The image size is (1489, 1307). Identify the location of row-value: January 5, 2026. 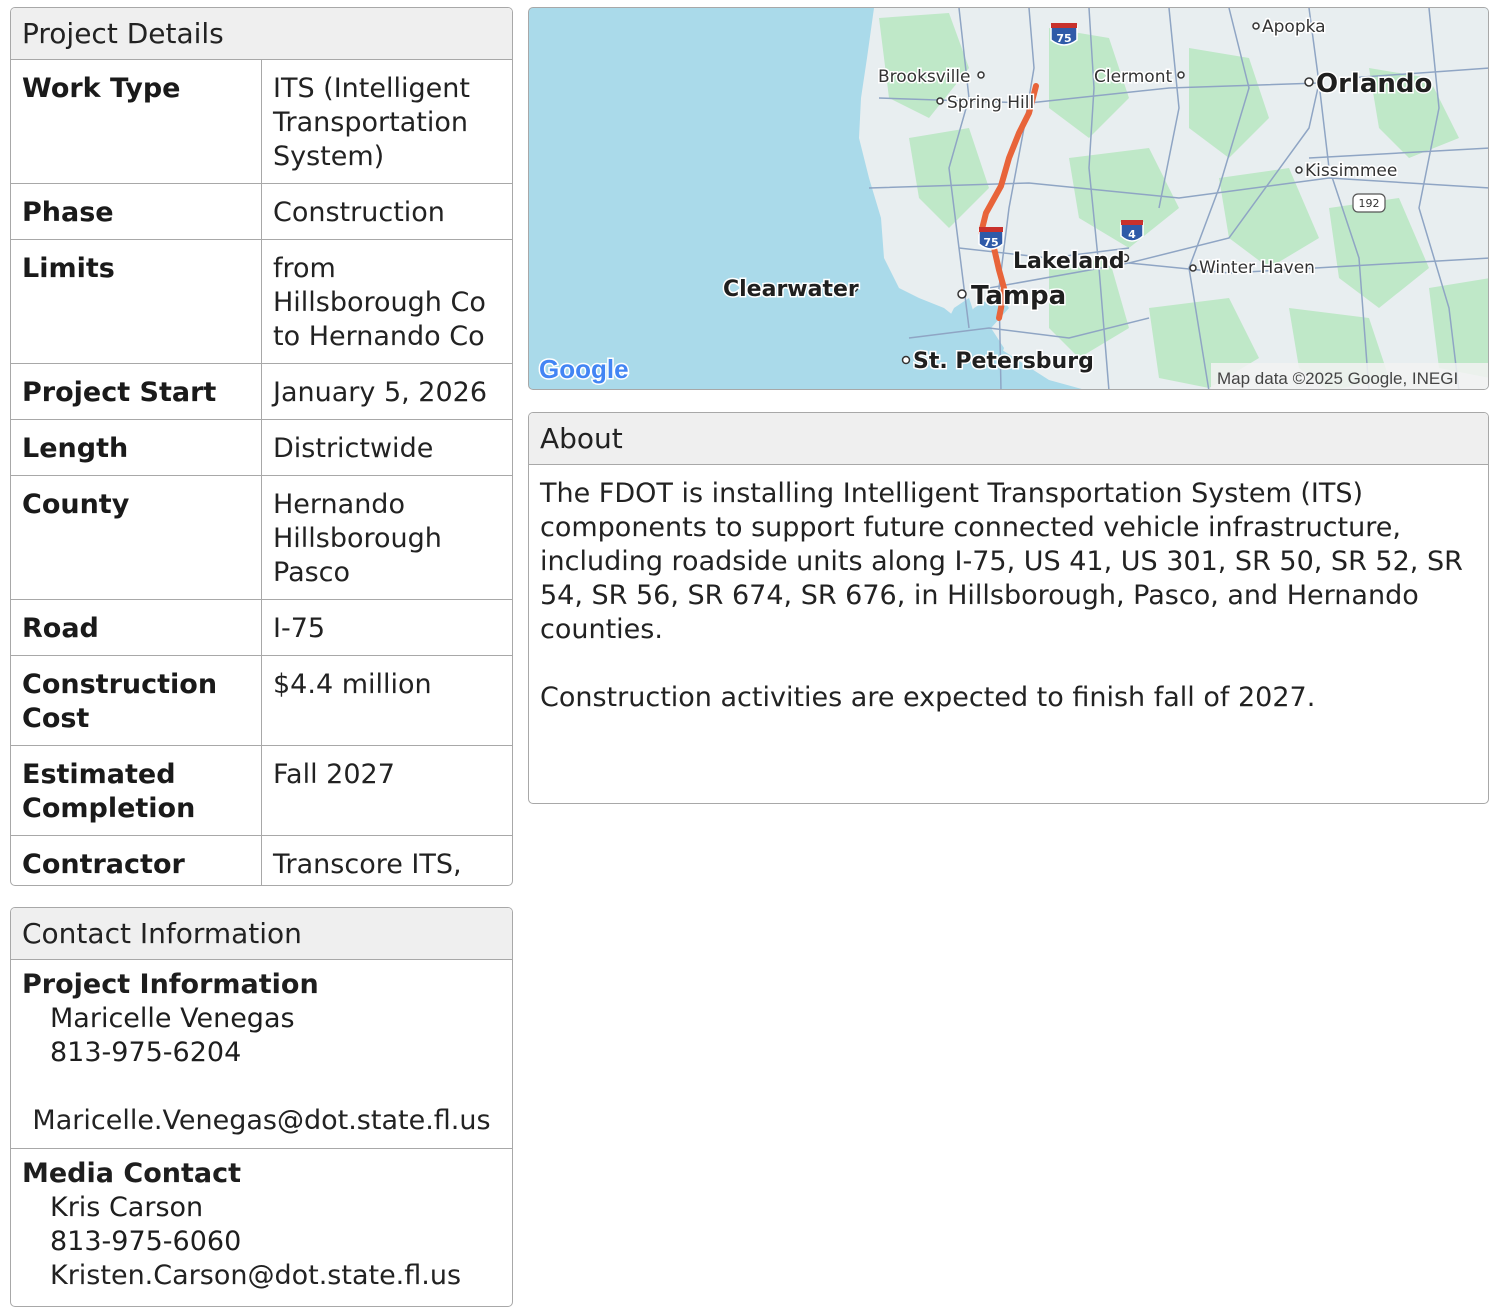
(386, 391).